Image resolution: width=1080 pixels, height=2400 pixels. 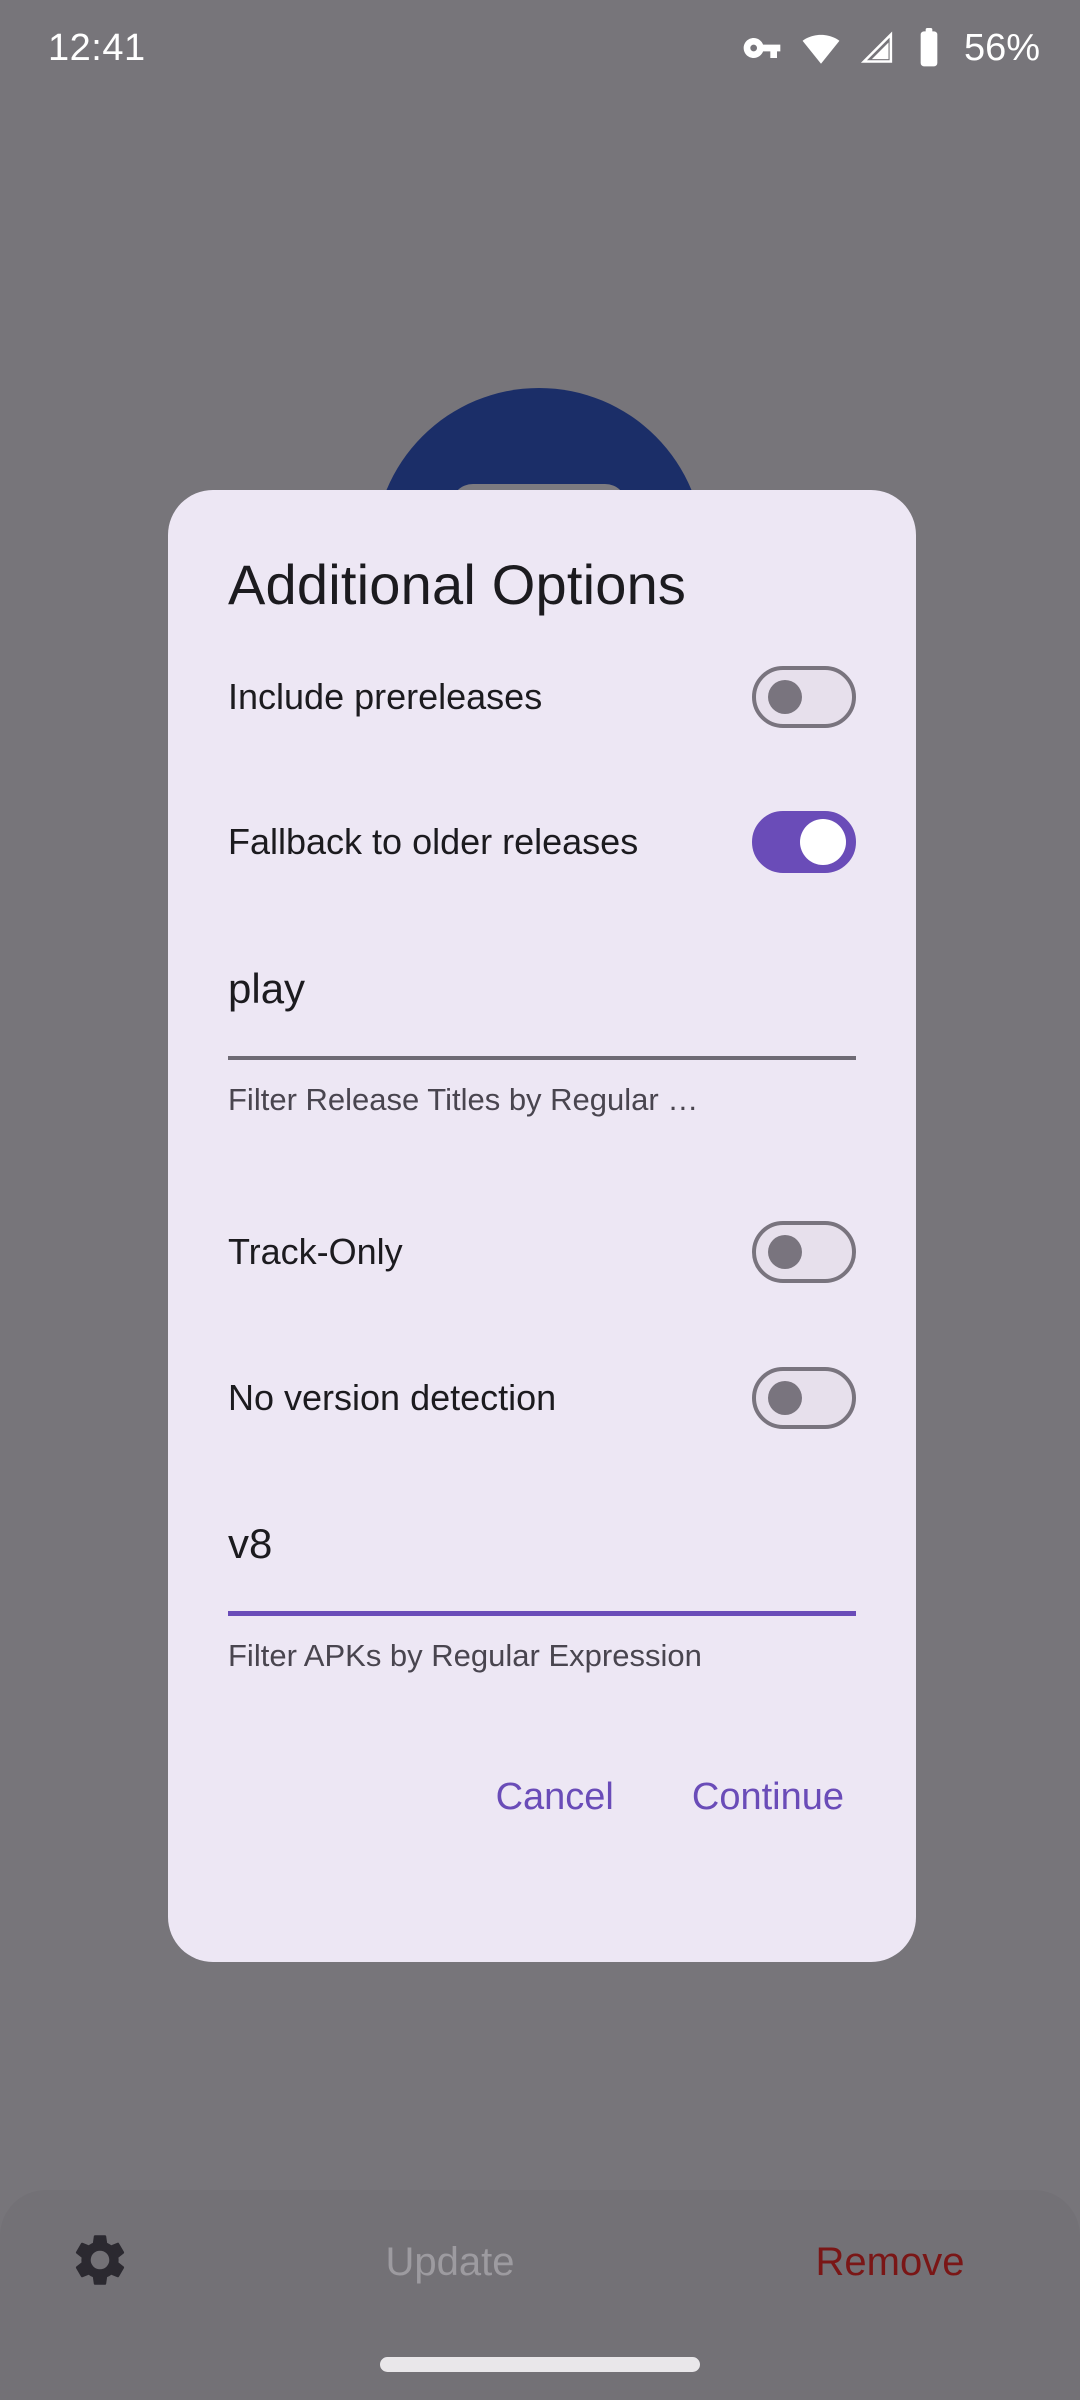 I want to click on switch-row-fallback-older-releases: Fallback to older releases, so click(x=542, y=842).